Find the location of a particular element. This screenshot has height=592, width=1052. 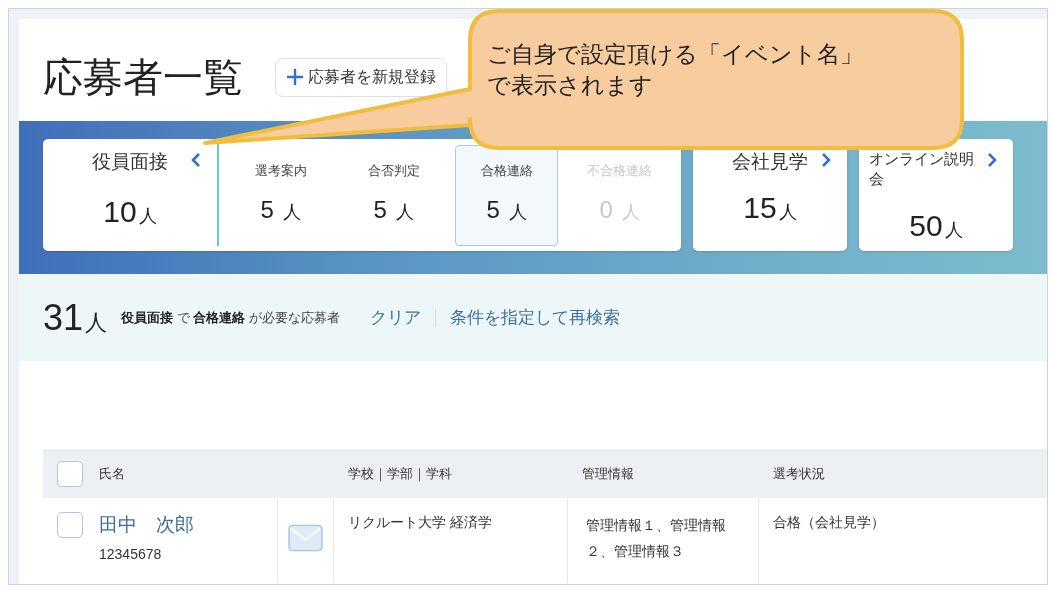

result-count: 31人 is located at coordinates (75, 317).